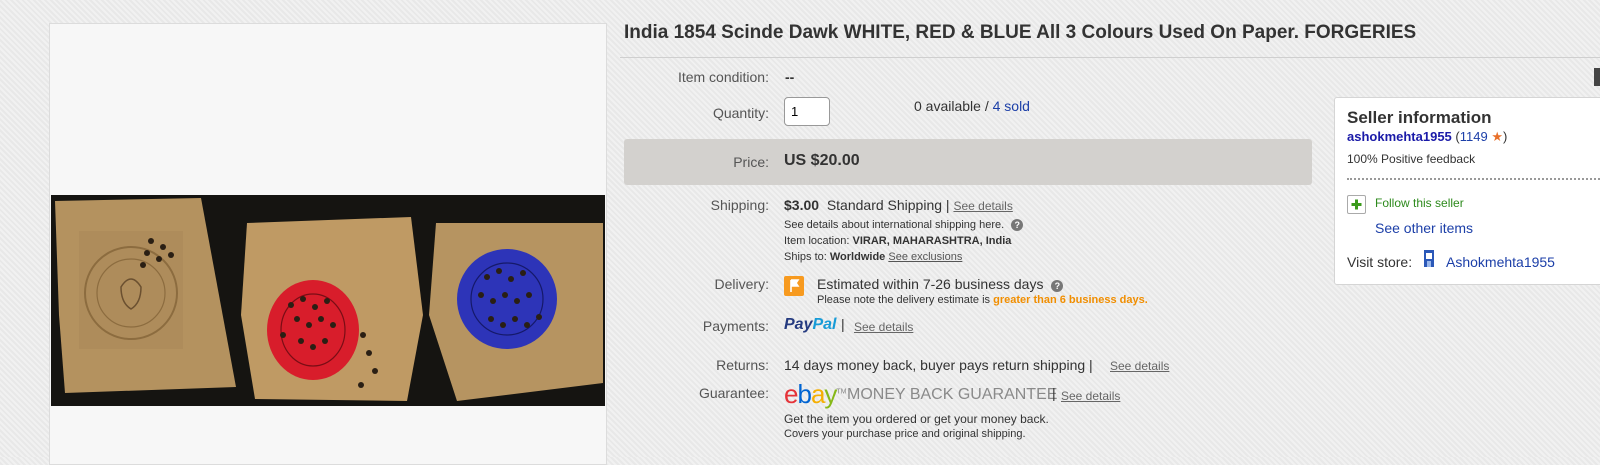  What do you see at coordinates (1070, 300) in the screenshot?
I see `delivery-note-highlight: greater than 6 business days.` at bounding box center [1070, 300].